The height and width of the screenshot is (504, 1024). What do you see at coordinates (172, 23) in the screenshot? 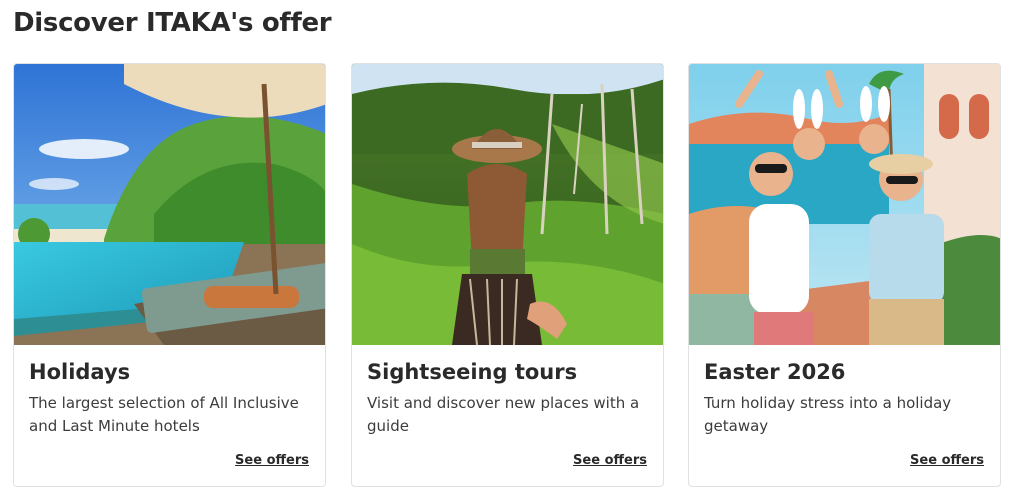
I see `page-title: Discover ITAKA's offer` at bounding box center [172, 23].